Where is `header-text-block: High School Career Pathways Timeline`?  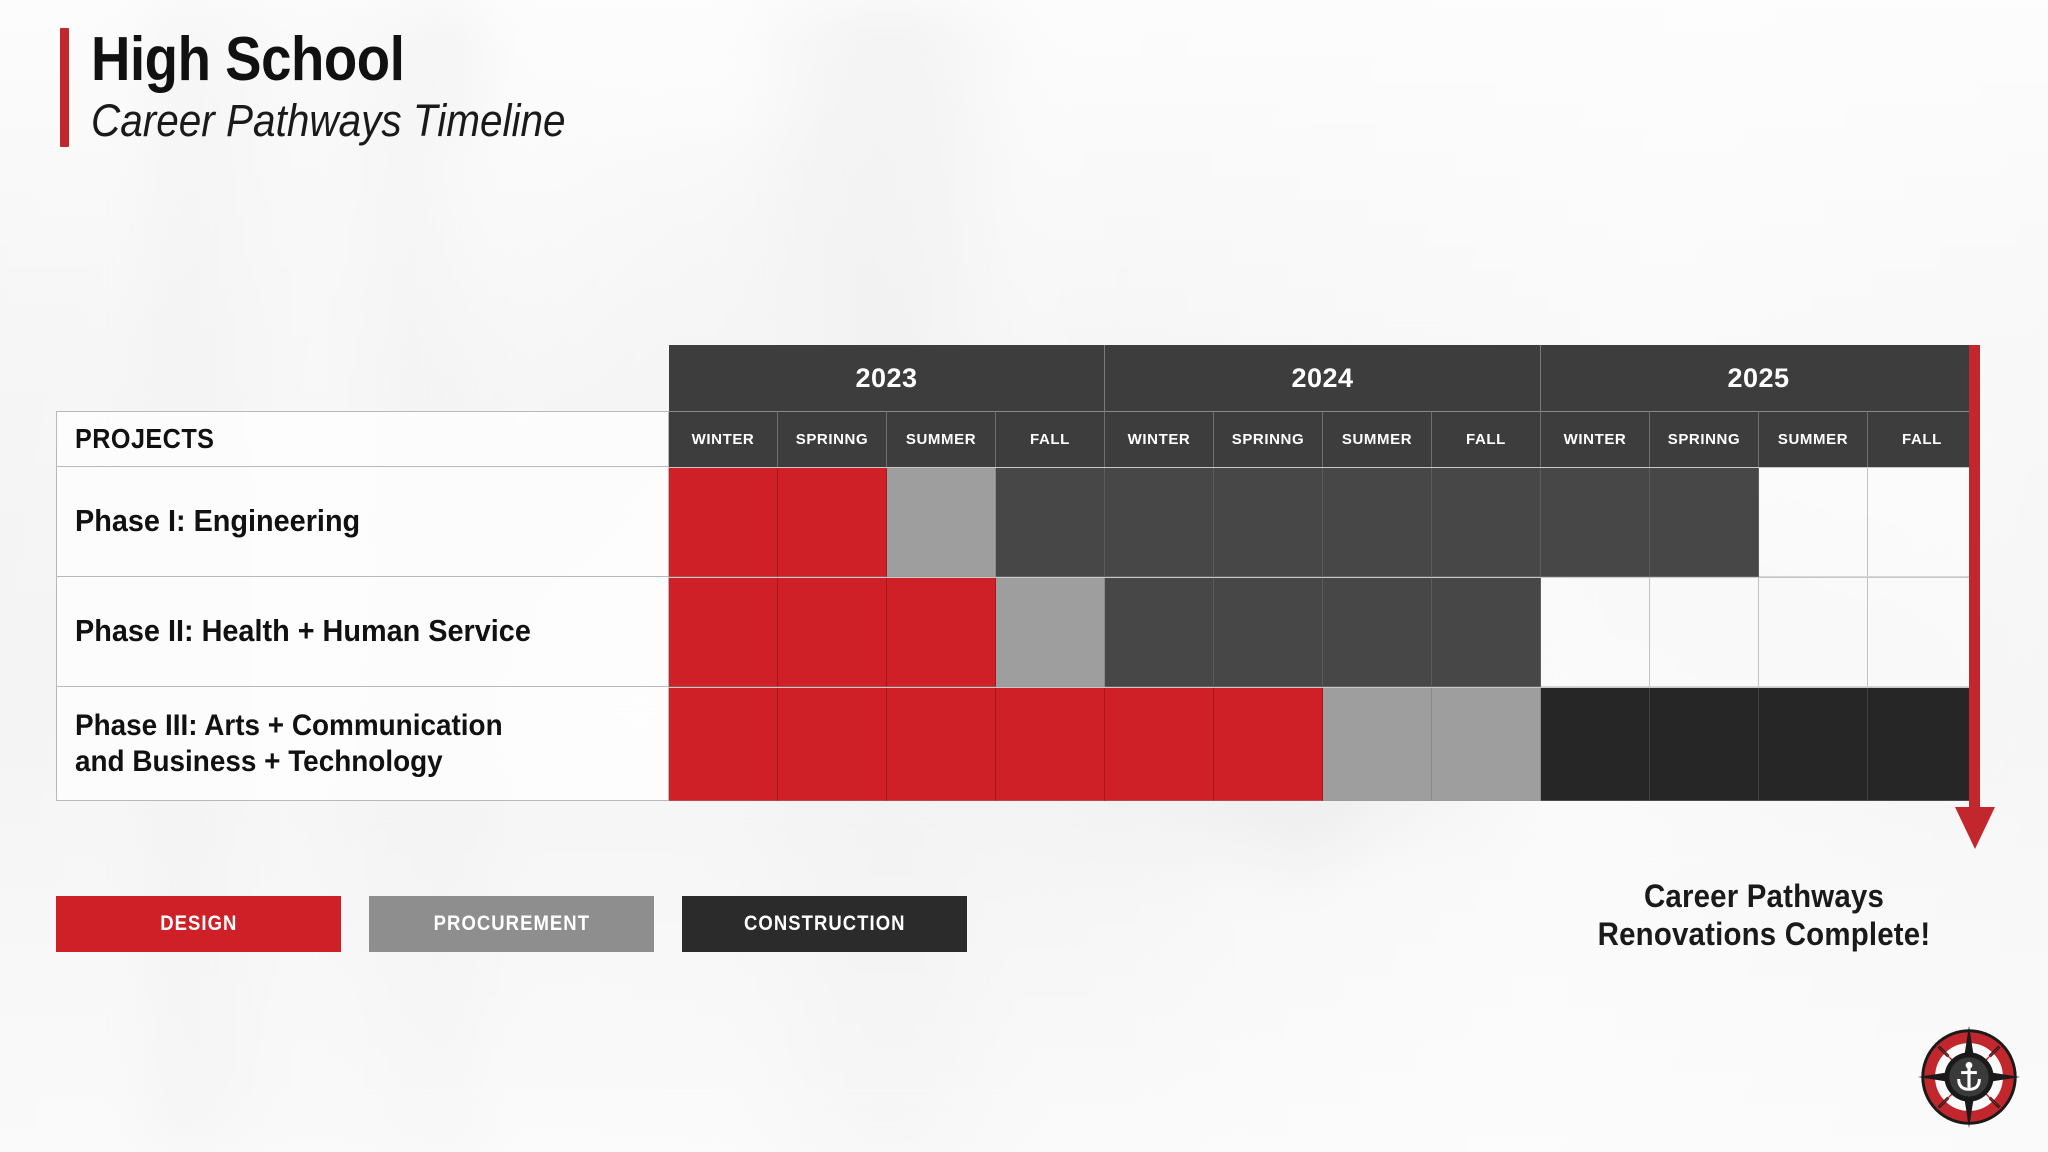 header-text-block: High School Career Pathways Timeline is located at coordinates (354, 86).